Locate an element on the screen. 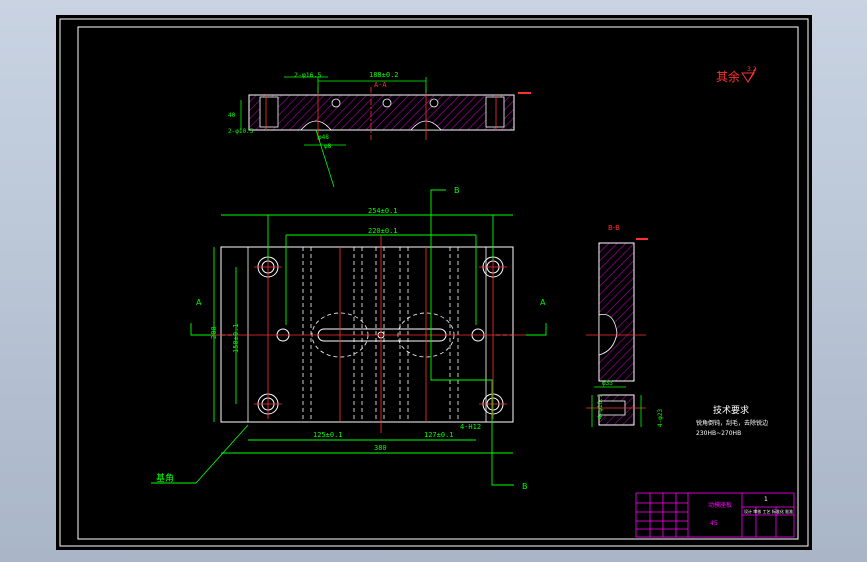  plan-dim-127: 127±0.1 is located at coordinates (439, 435).